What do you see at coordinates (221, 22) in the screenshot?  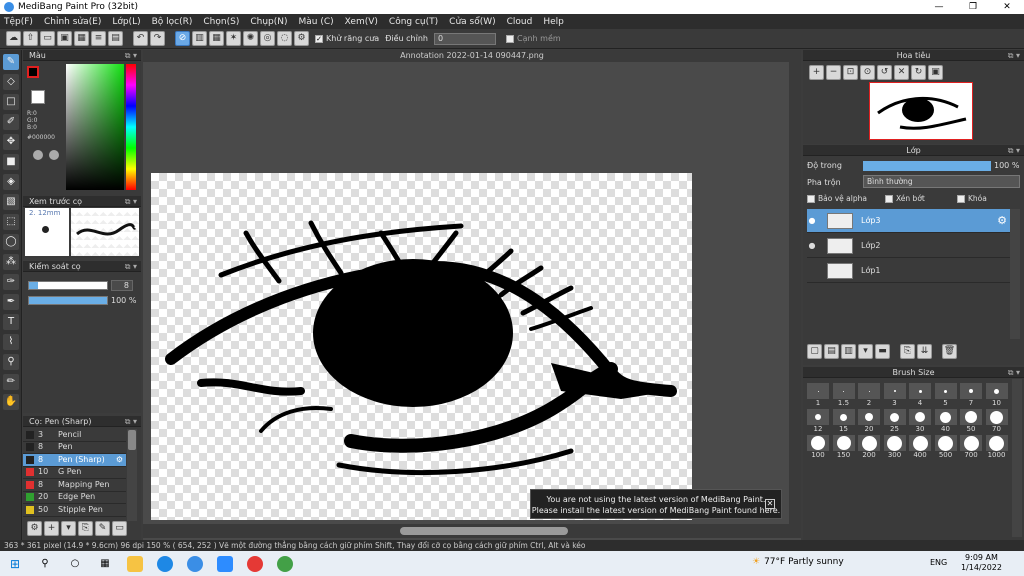 I see `menu-select: Chọn(S)` at bounding box center [221, 22].